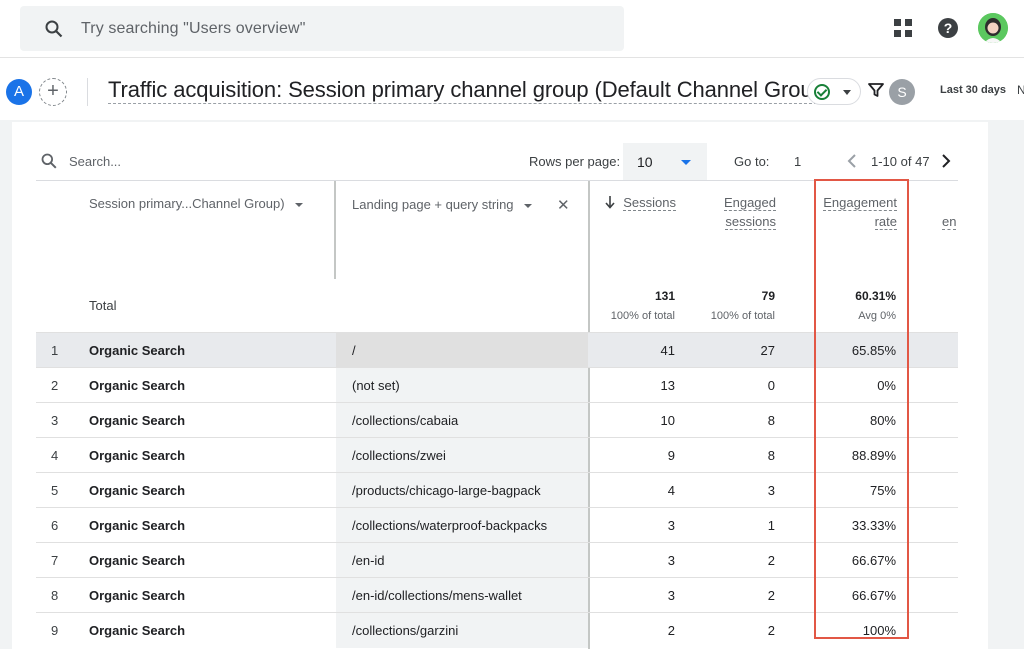 This screenshot has height=649, width=1024. Describe the element at coordinates (368, 560) in the screenshot. I see `landing-page-cell: /en-id` at that location.